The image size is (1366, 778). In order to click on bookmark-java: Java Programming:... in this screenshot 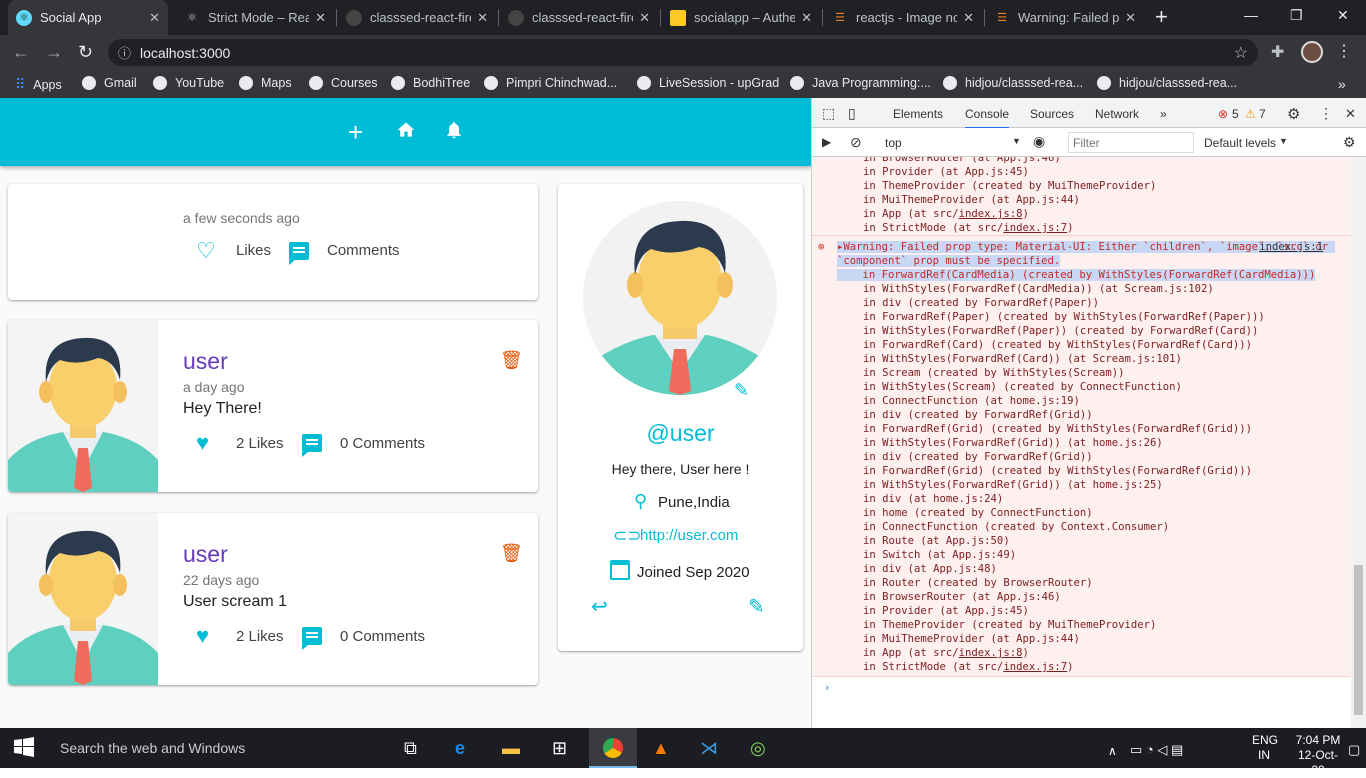, I will do `click(860, 83)`.